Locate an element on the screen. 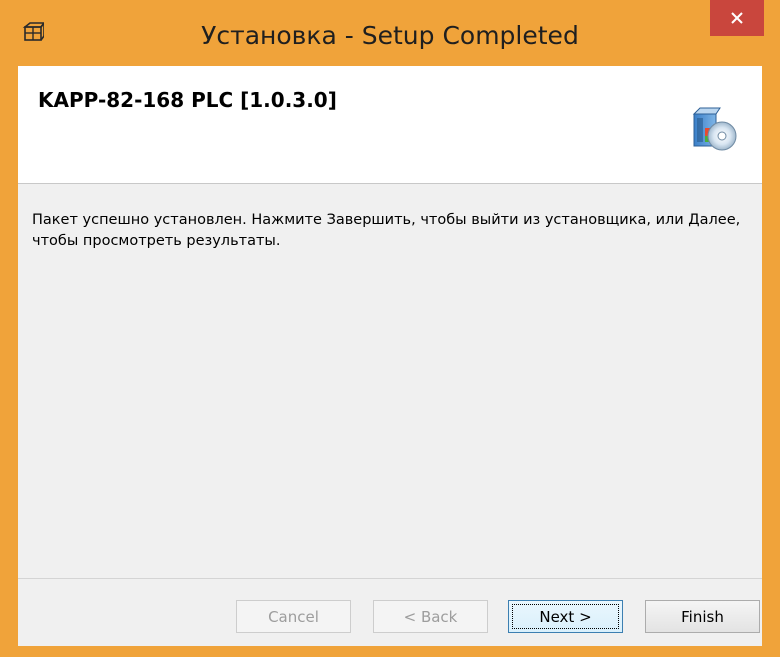  next-button-label: Next > is located at coordinates (565, 616).